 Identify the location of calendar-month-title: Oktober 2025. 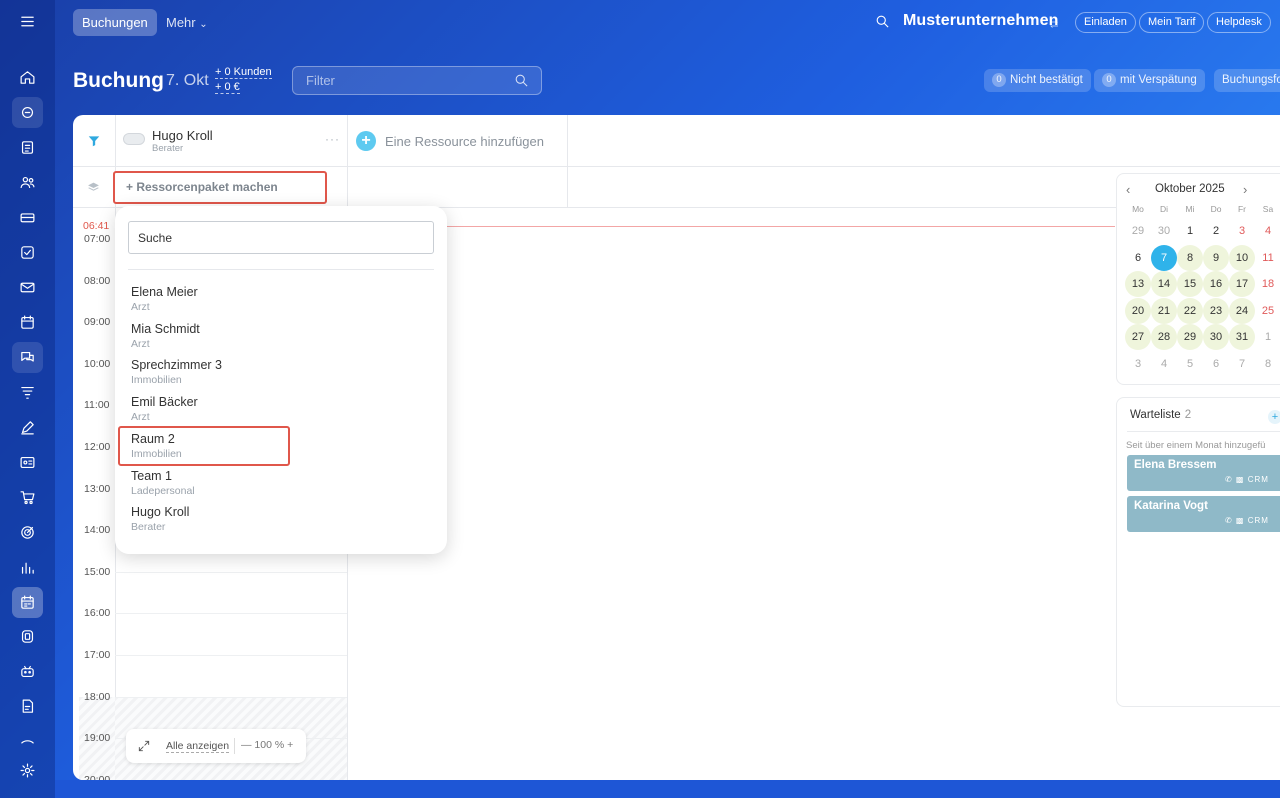
(1190, 189).